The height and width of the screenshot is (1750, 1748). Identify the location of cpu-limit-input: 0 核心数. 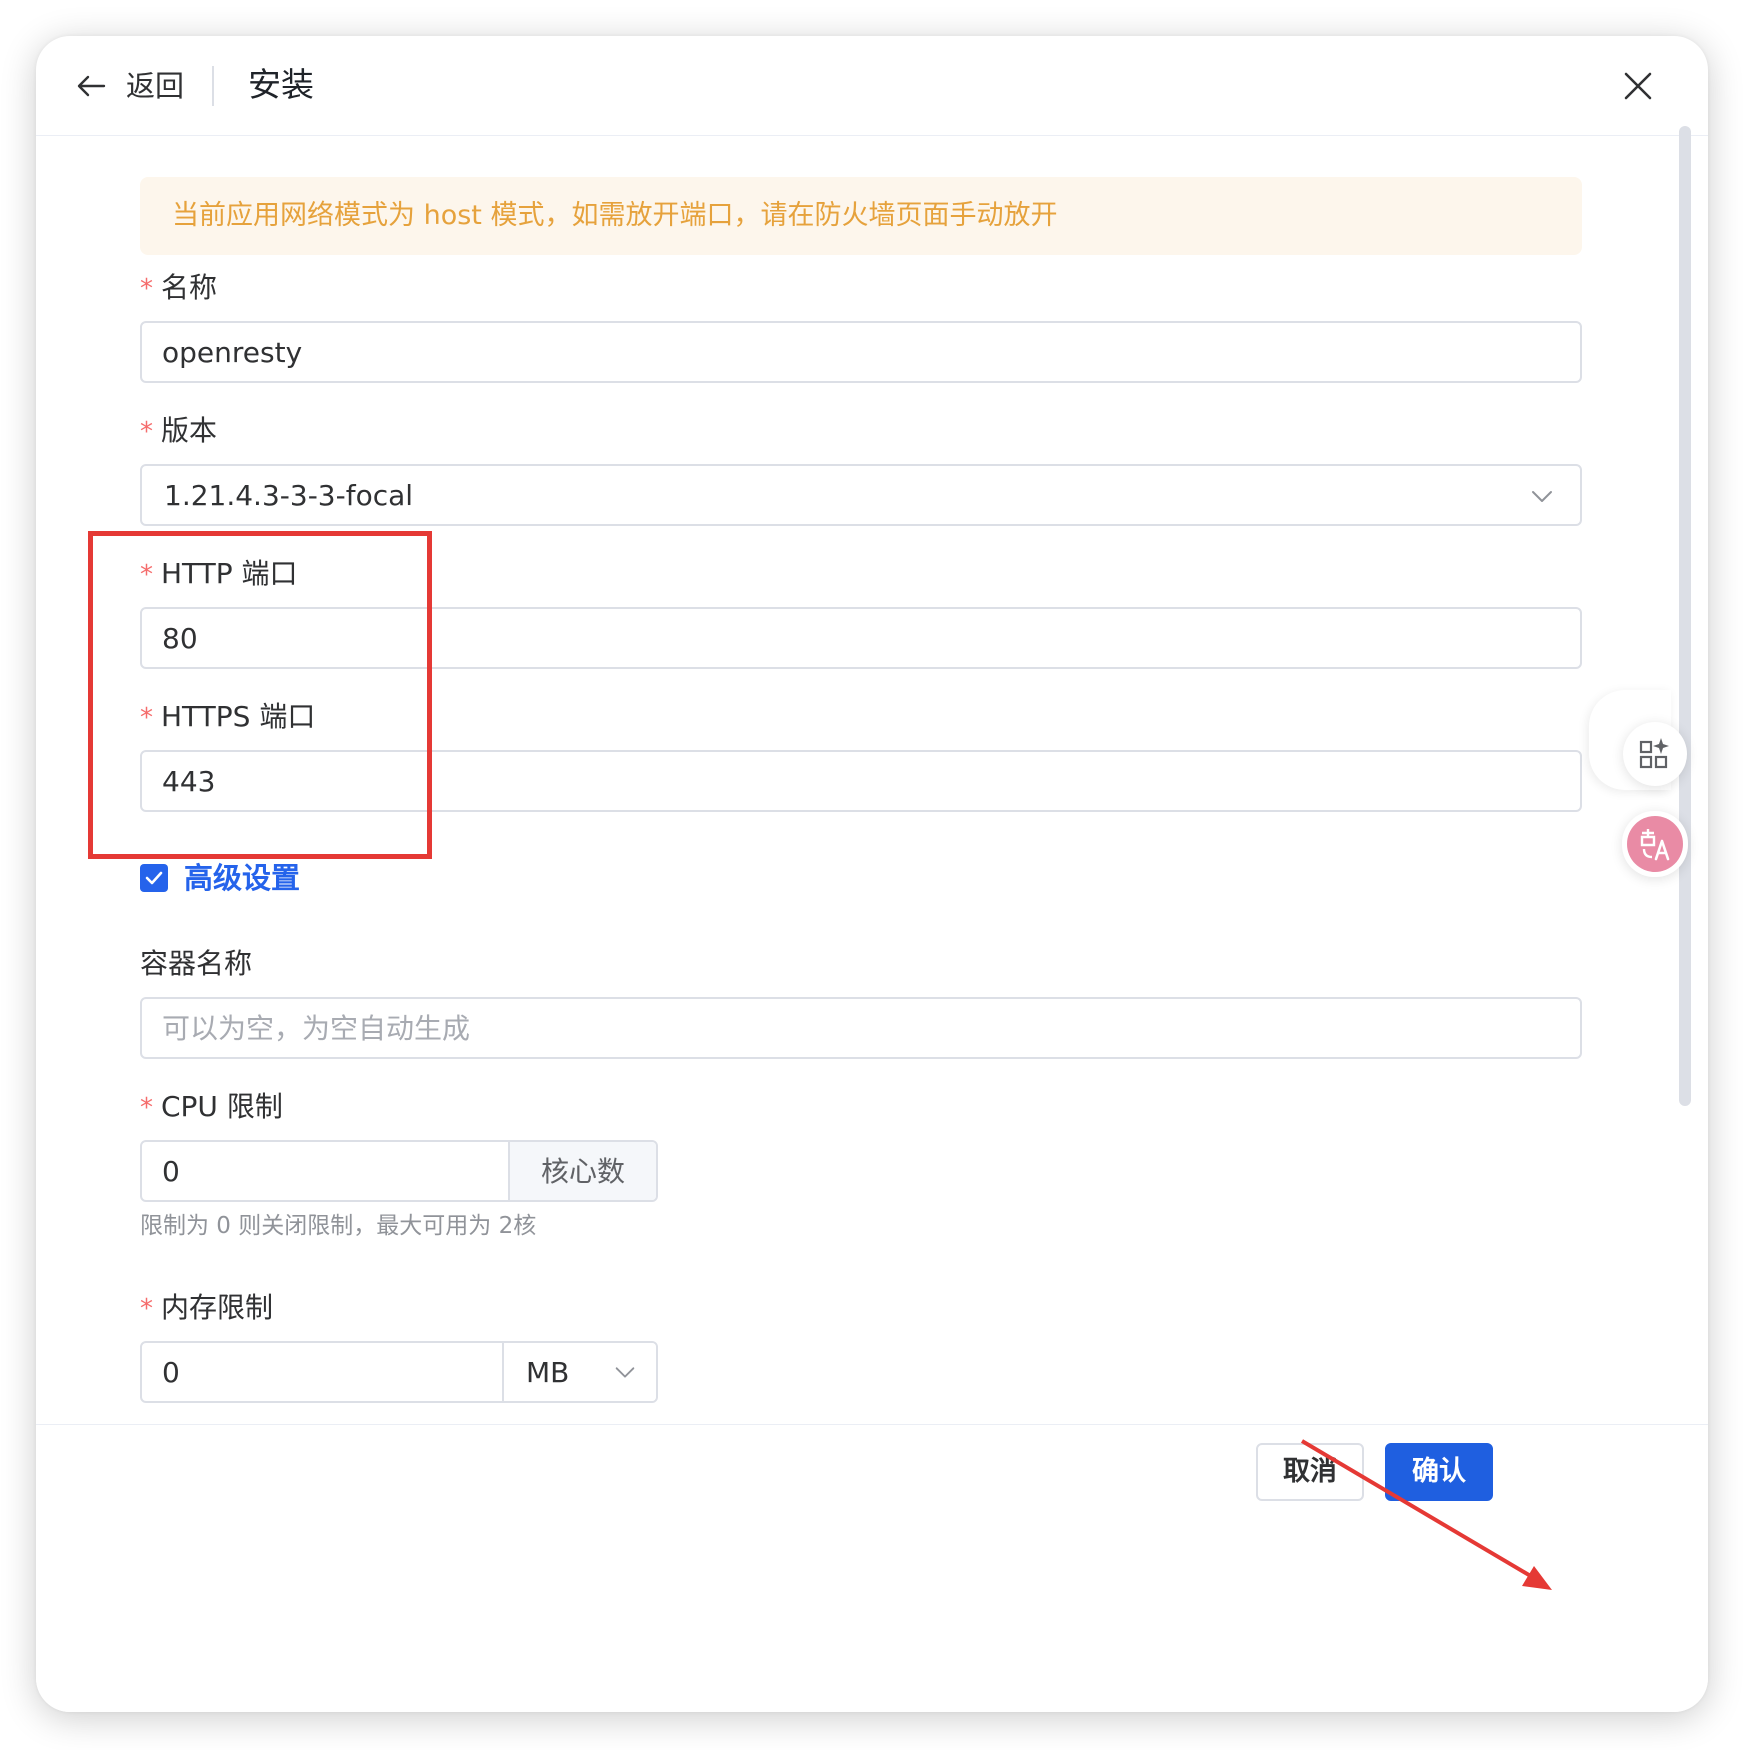
(399, 1171).